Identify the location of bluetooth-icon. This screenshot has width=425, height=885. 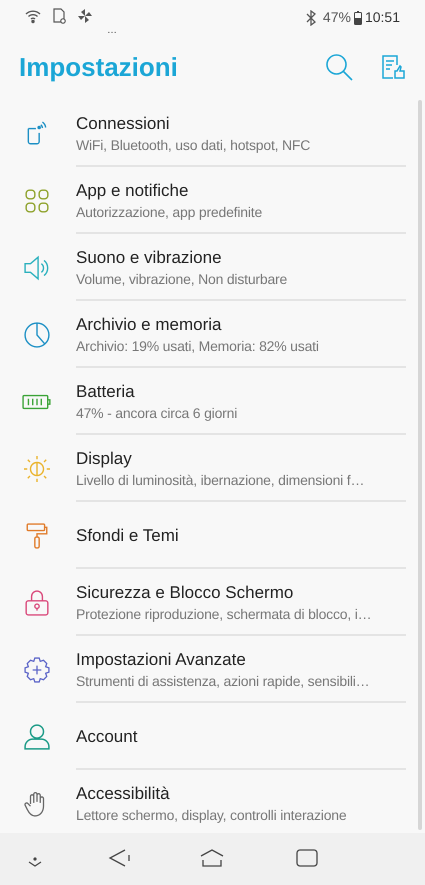
(310, 18).